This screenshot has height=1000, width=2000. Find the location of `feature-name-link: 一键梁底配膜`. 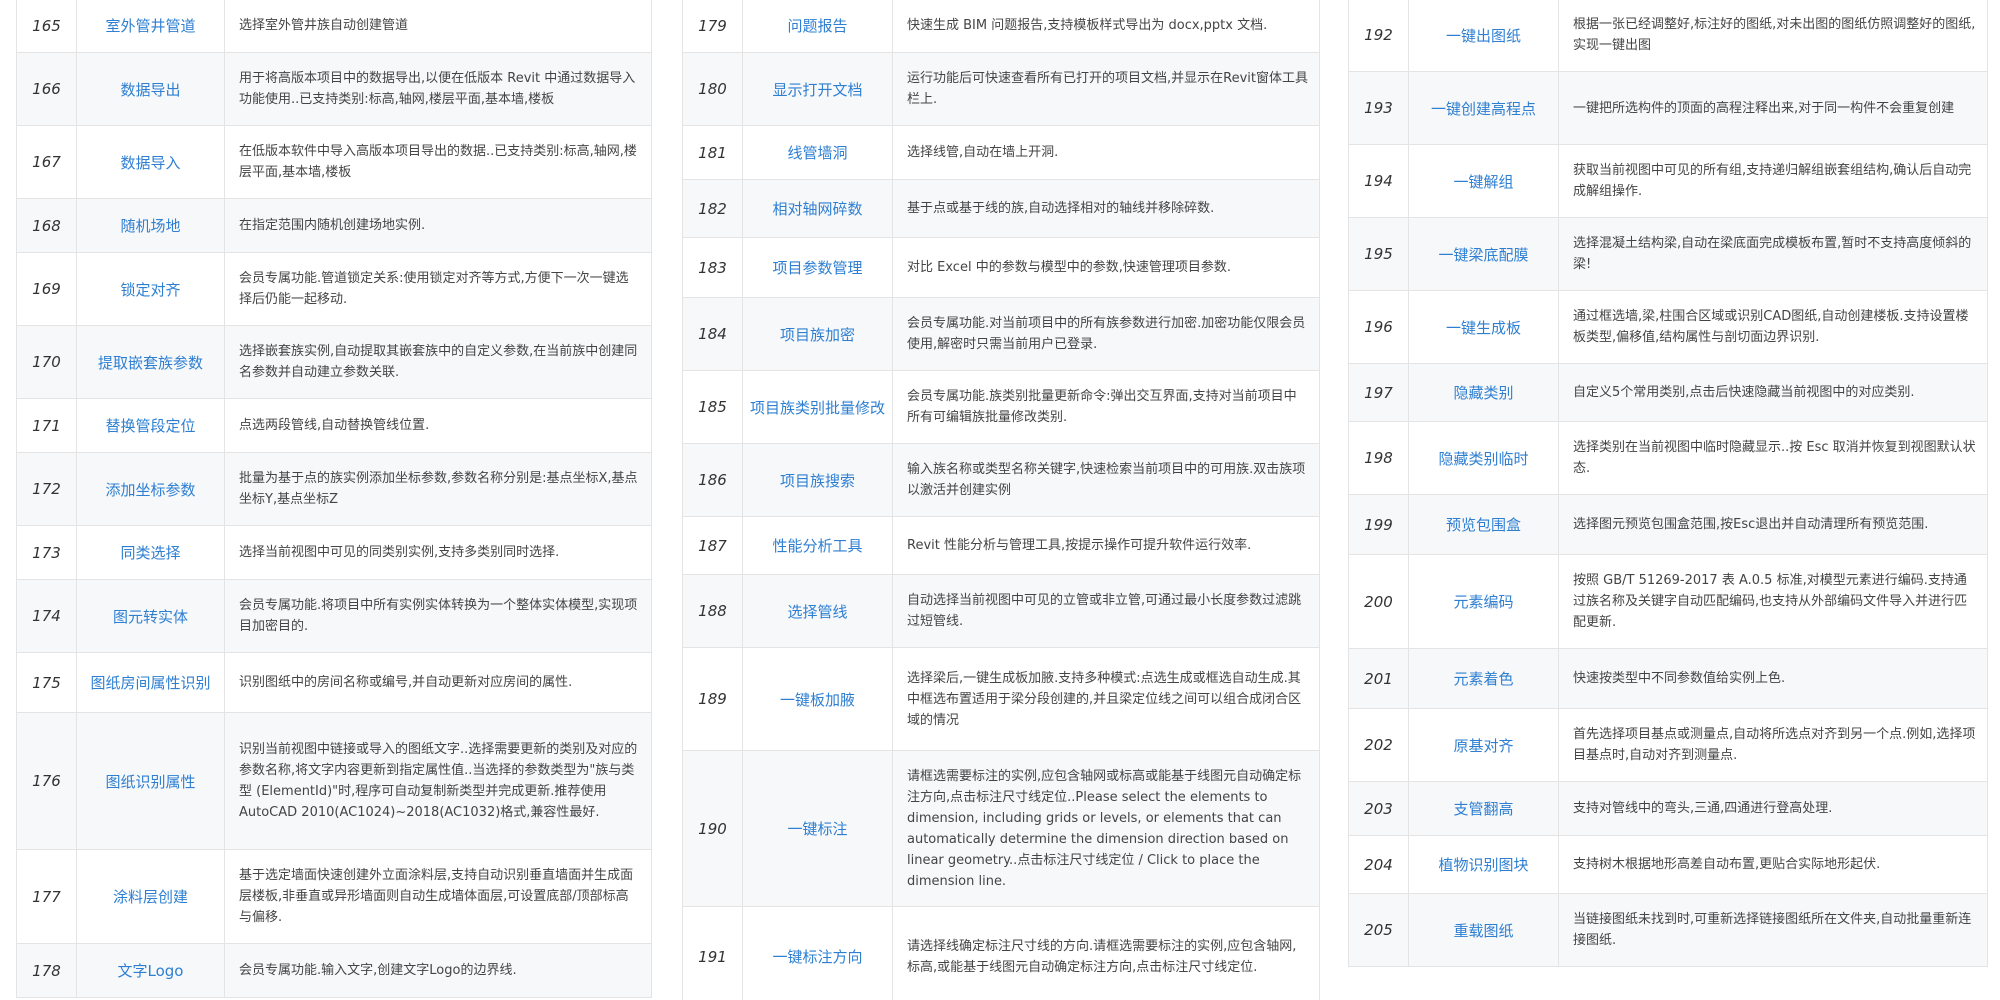

feature-name-link: 一键梁底配膜 is located at coordinates (1483, 254).